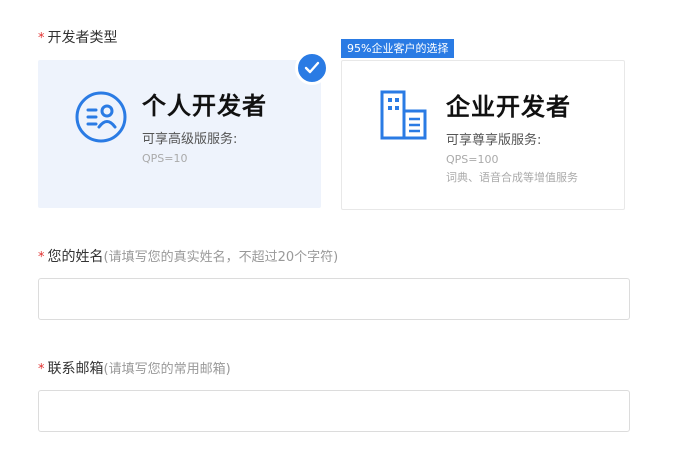 The image size is (700, 470). What do you see at coordinates (75, 369) in the screenshot?
I see `email-field-label-text: 联系邮箱` at bounding box center [75, 369].